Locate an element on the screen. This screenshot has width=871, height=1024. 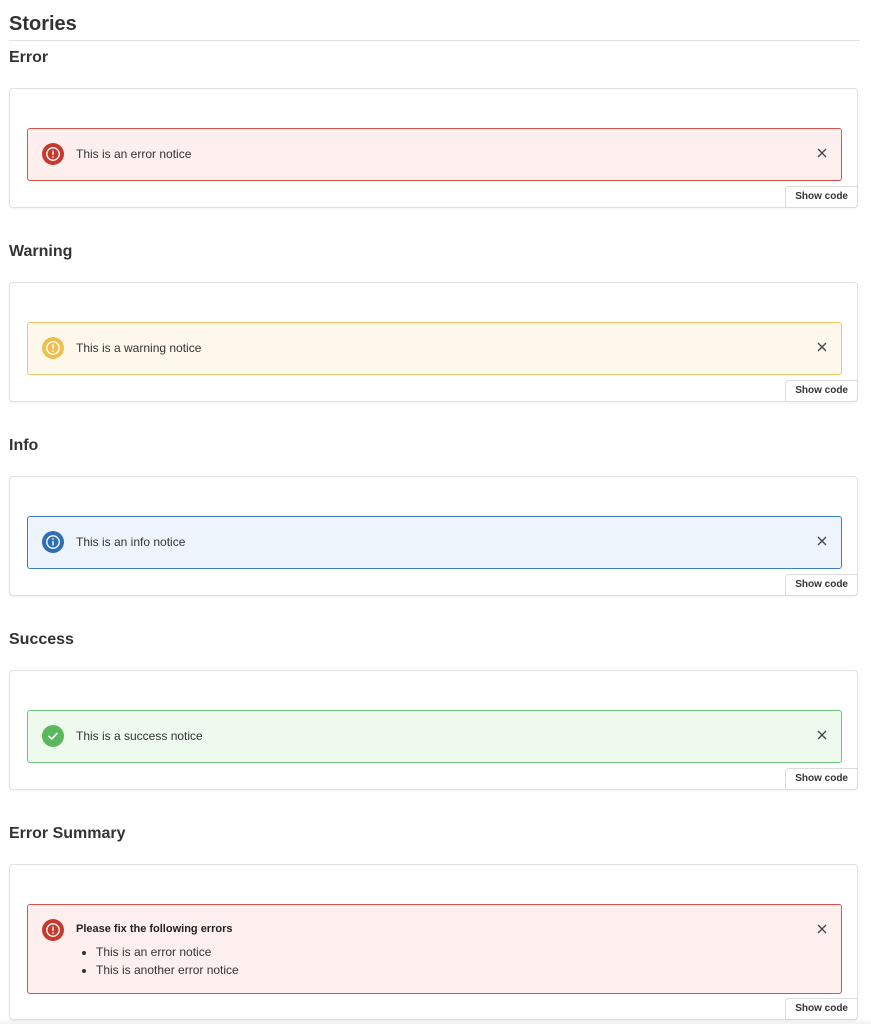
title-divider is located at coordinates (434, 40).